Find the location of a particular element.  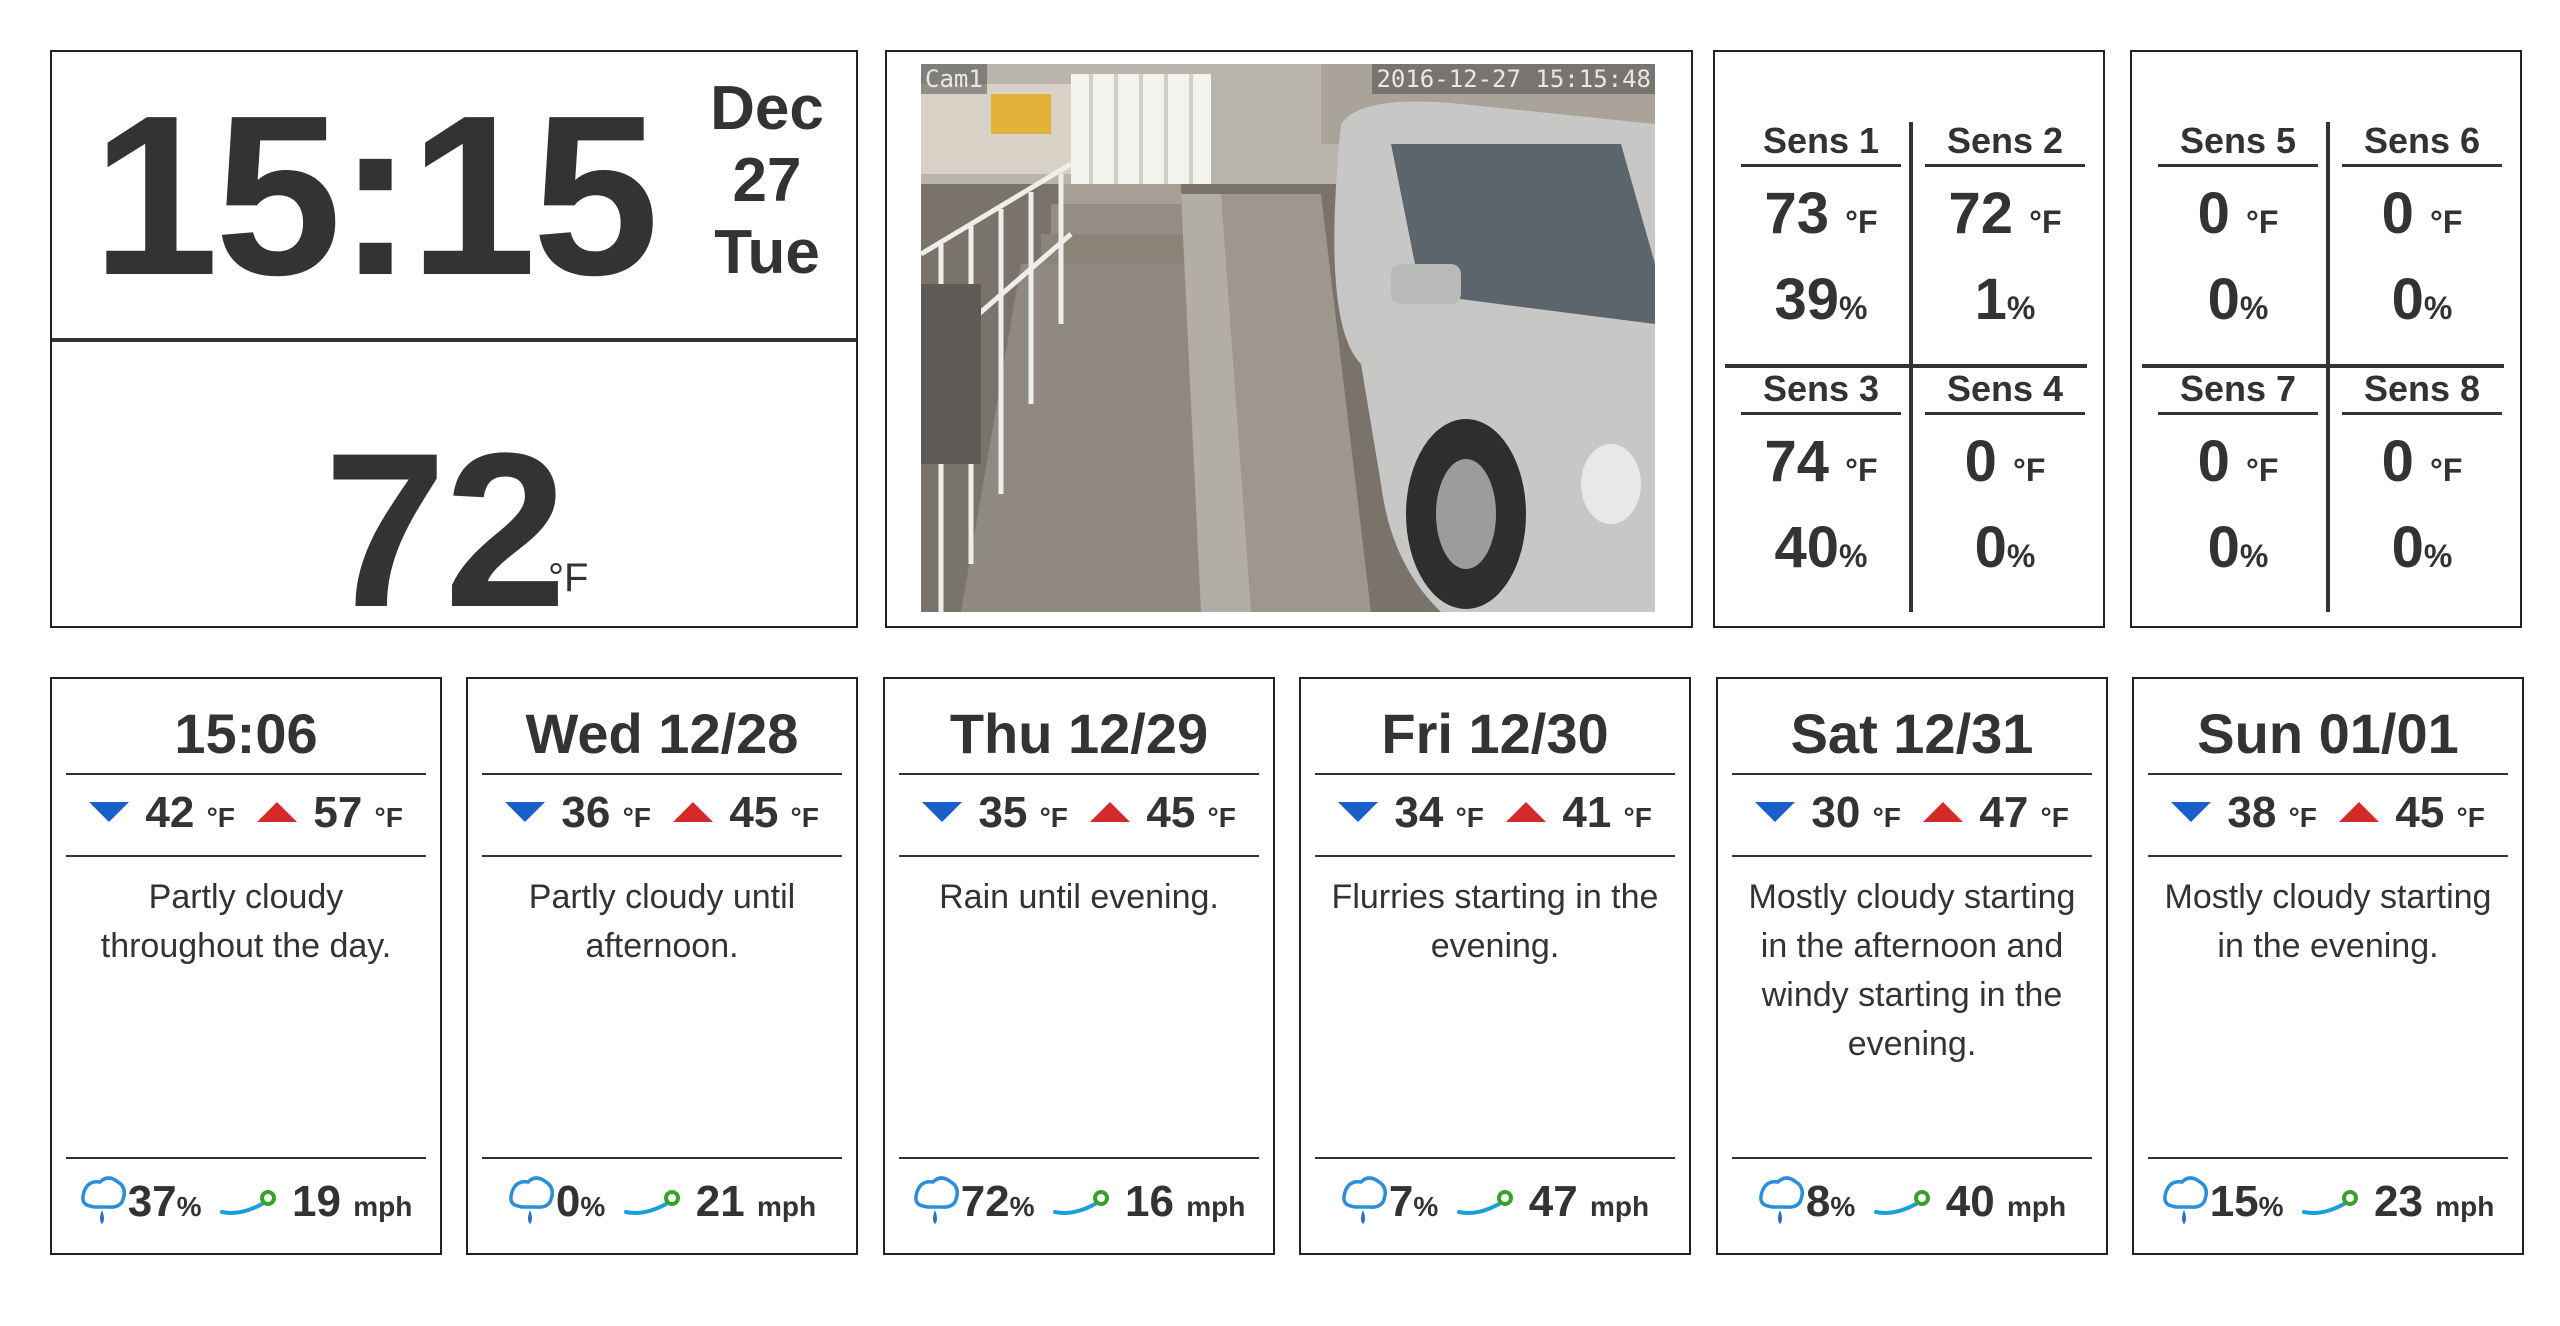

forecast-temps: 42 °F 57 °F is located at coordinates (246, 815).